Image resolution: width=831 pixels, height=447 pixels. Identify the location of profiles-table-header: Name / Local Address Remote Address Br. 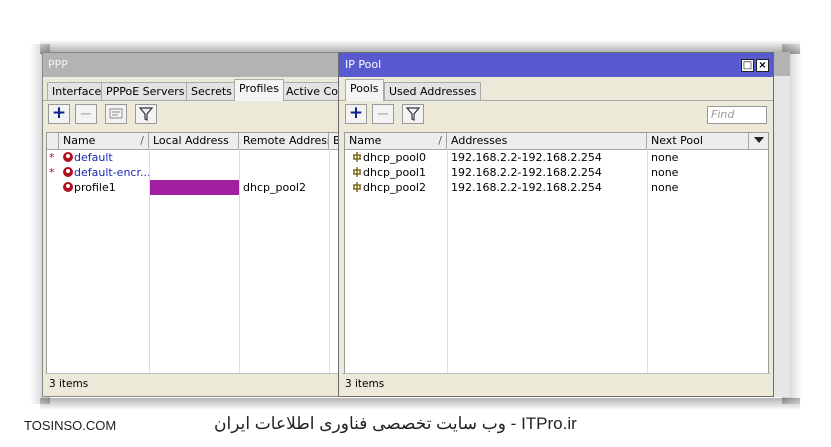
(193, 141).